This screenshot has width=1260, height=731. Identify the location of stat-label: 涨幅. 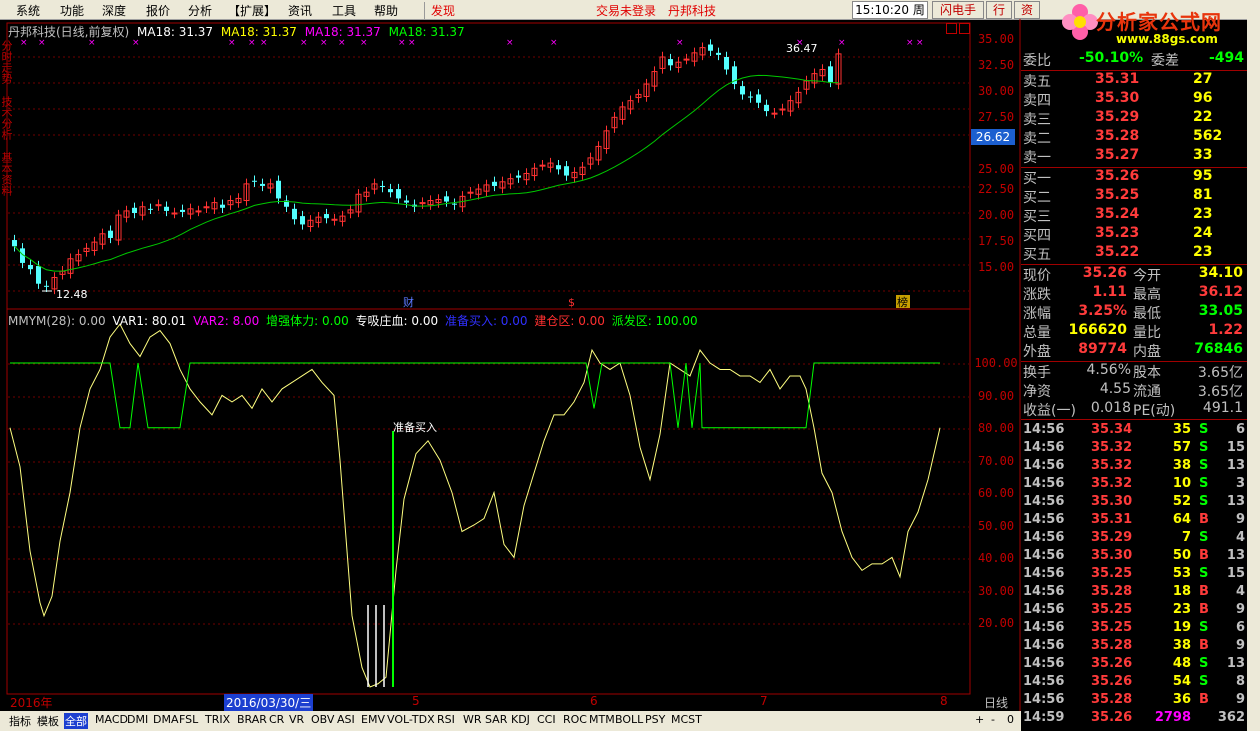
(1037, 314).